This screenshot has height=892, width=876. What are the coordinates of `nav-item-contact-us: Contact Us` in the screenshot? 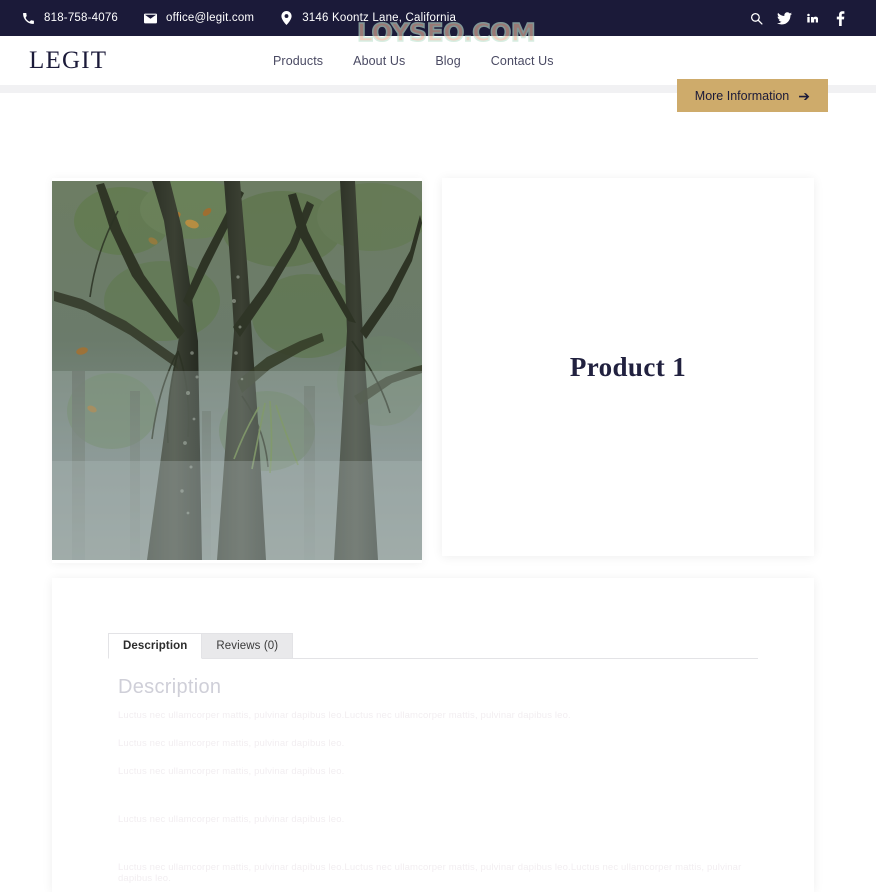 It's located at (522, 61).